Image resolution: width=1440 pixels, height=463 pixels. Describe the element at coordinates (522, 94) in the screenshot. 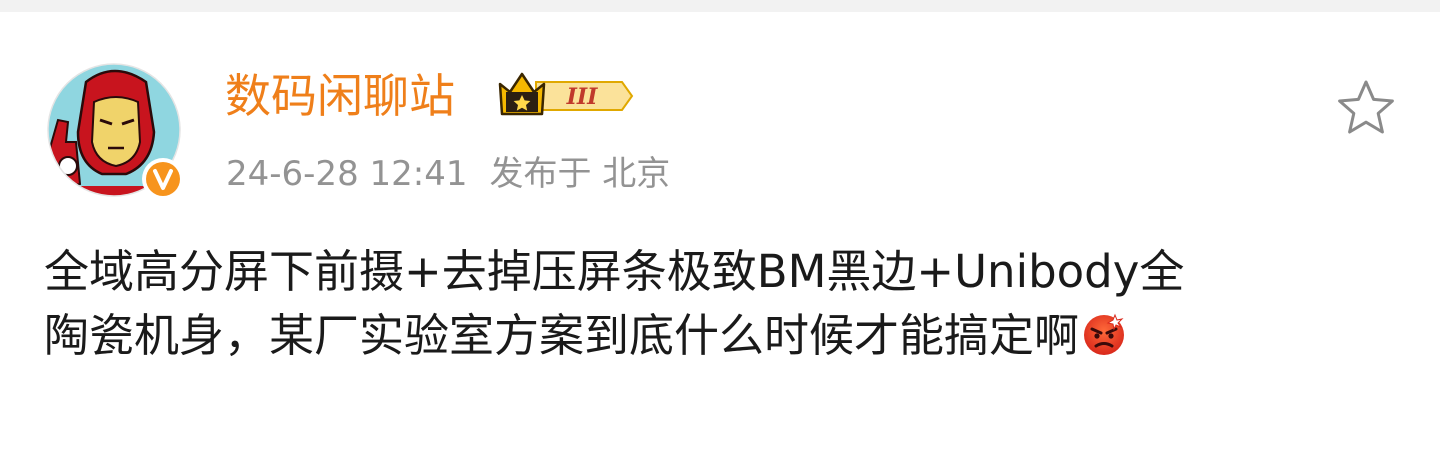

I see `crown-icon` at that location.